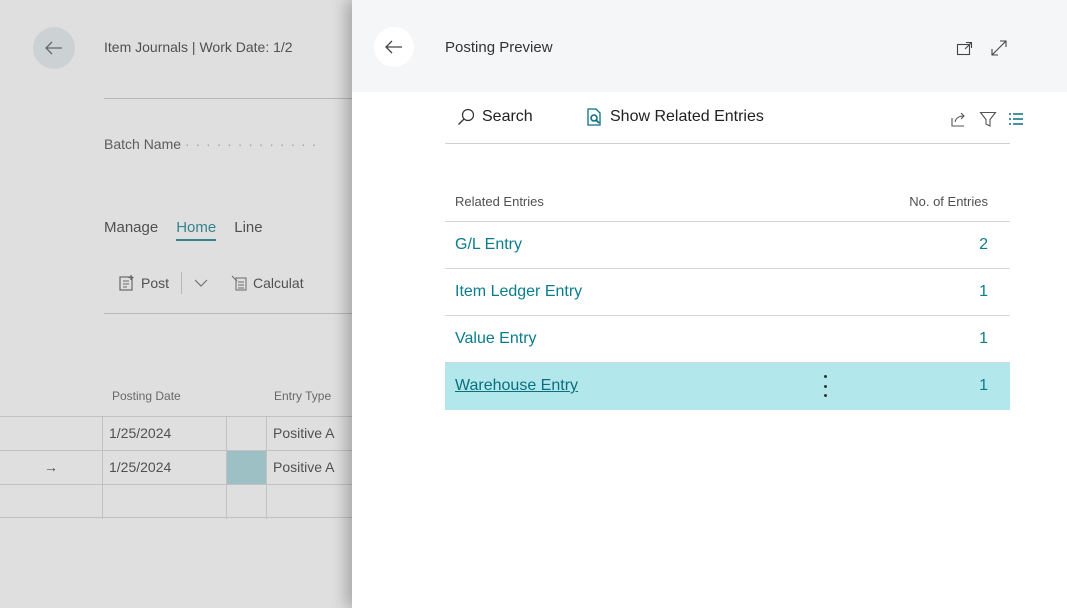 This screenshot has width=1067, height=608. Describe the element at coordinates (983, 245) in the screenshot. I see `entry-count: 2` at that location.